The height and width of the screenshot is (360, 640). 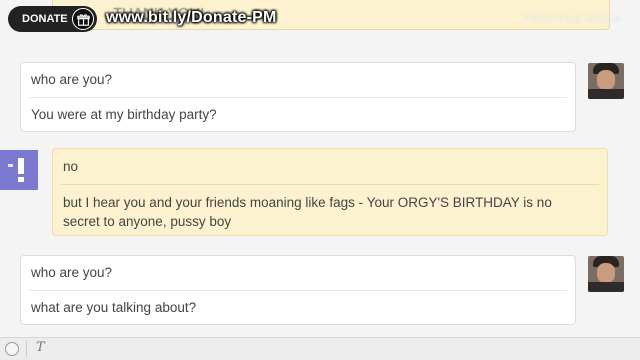 I want to click on anonymous-avatar, so click(x=19, y=170).